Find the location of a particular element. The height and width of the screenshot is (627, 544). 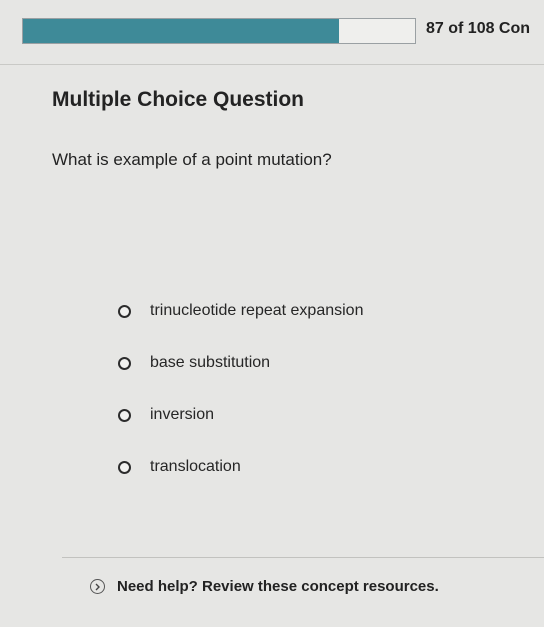

answer-option-base-substitution: base substitution is located at coordinates (240, 363).